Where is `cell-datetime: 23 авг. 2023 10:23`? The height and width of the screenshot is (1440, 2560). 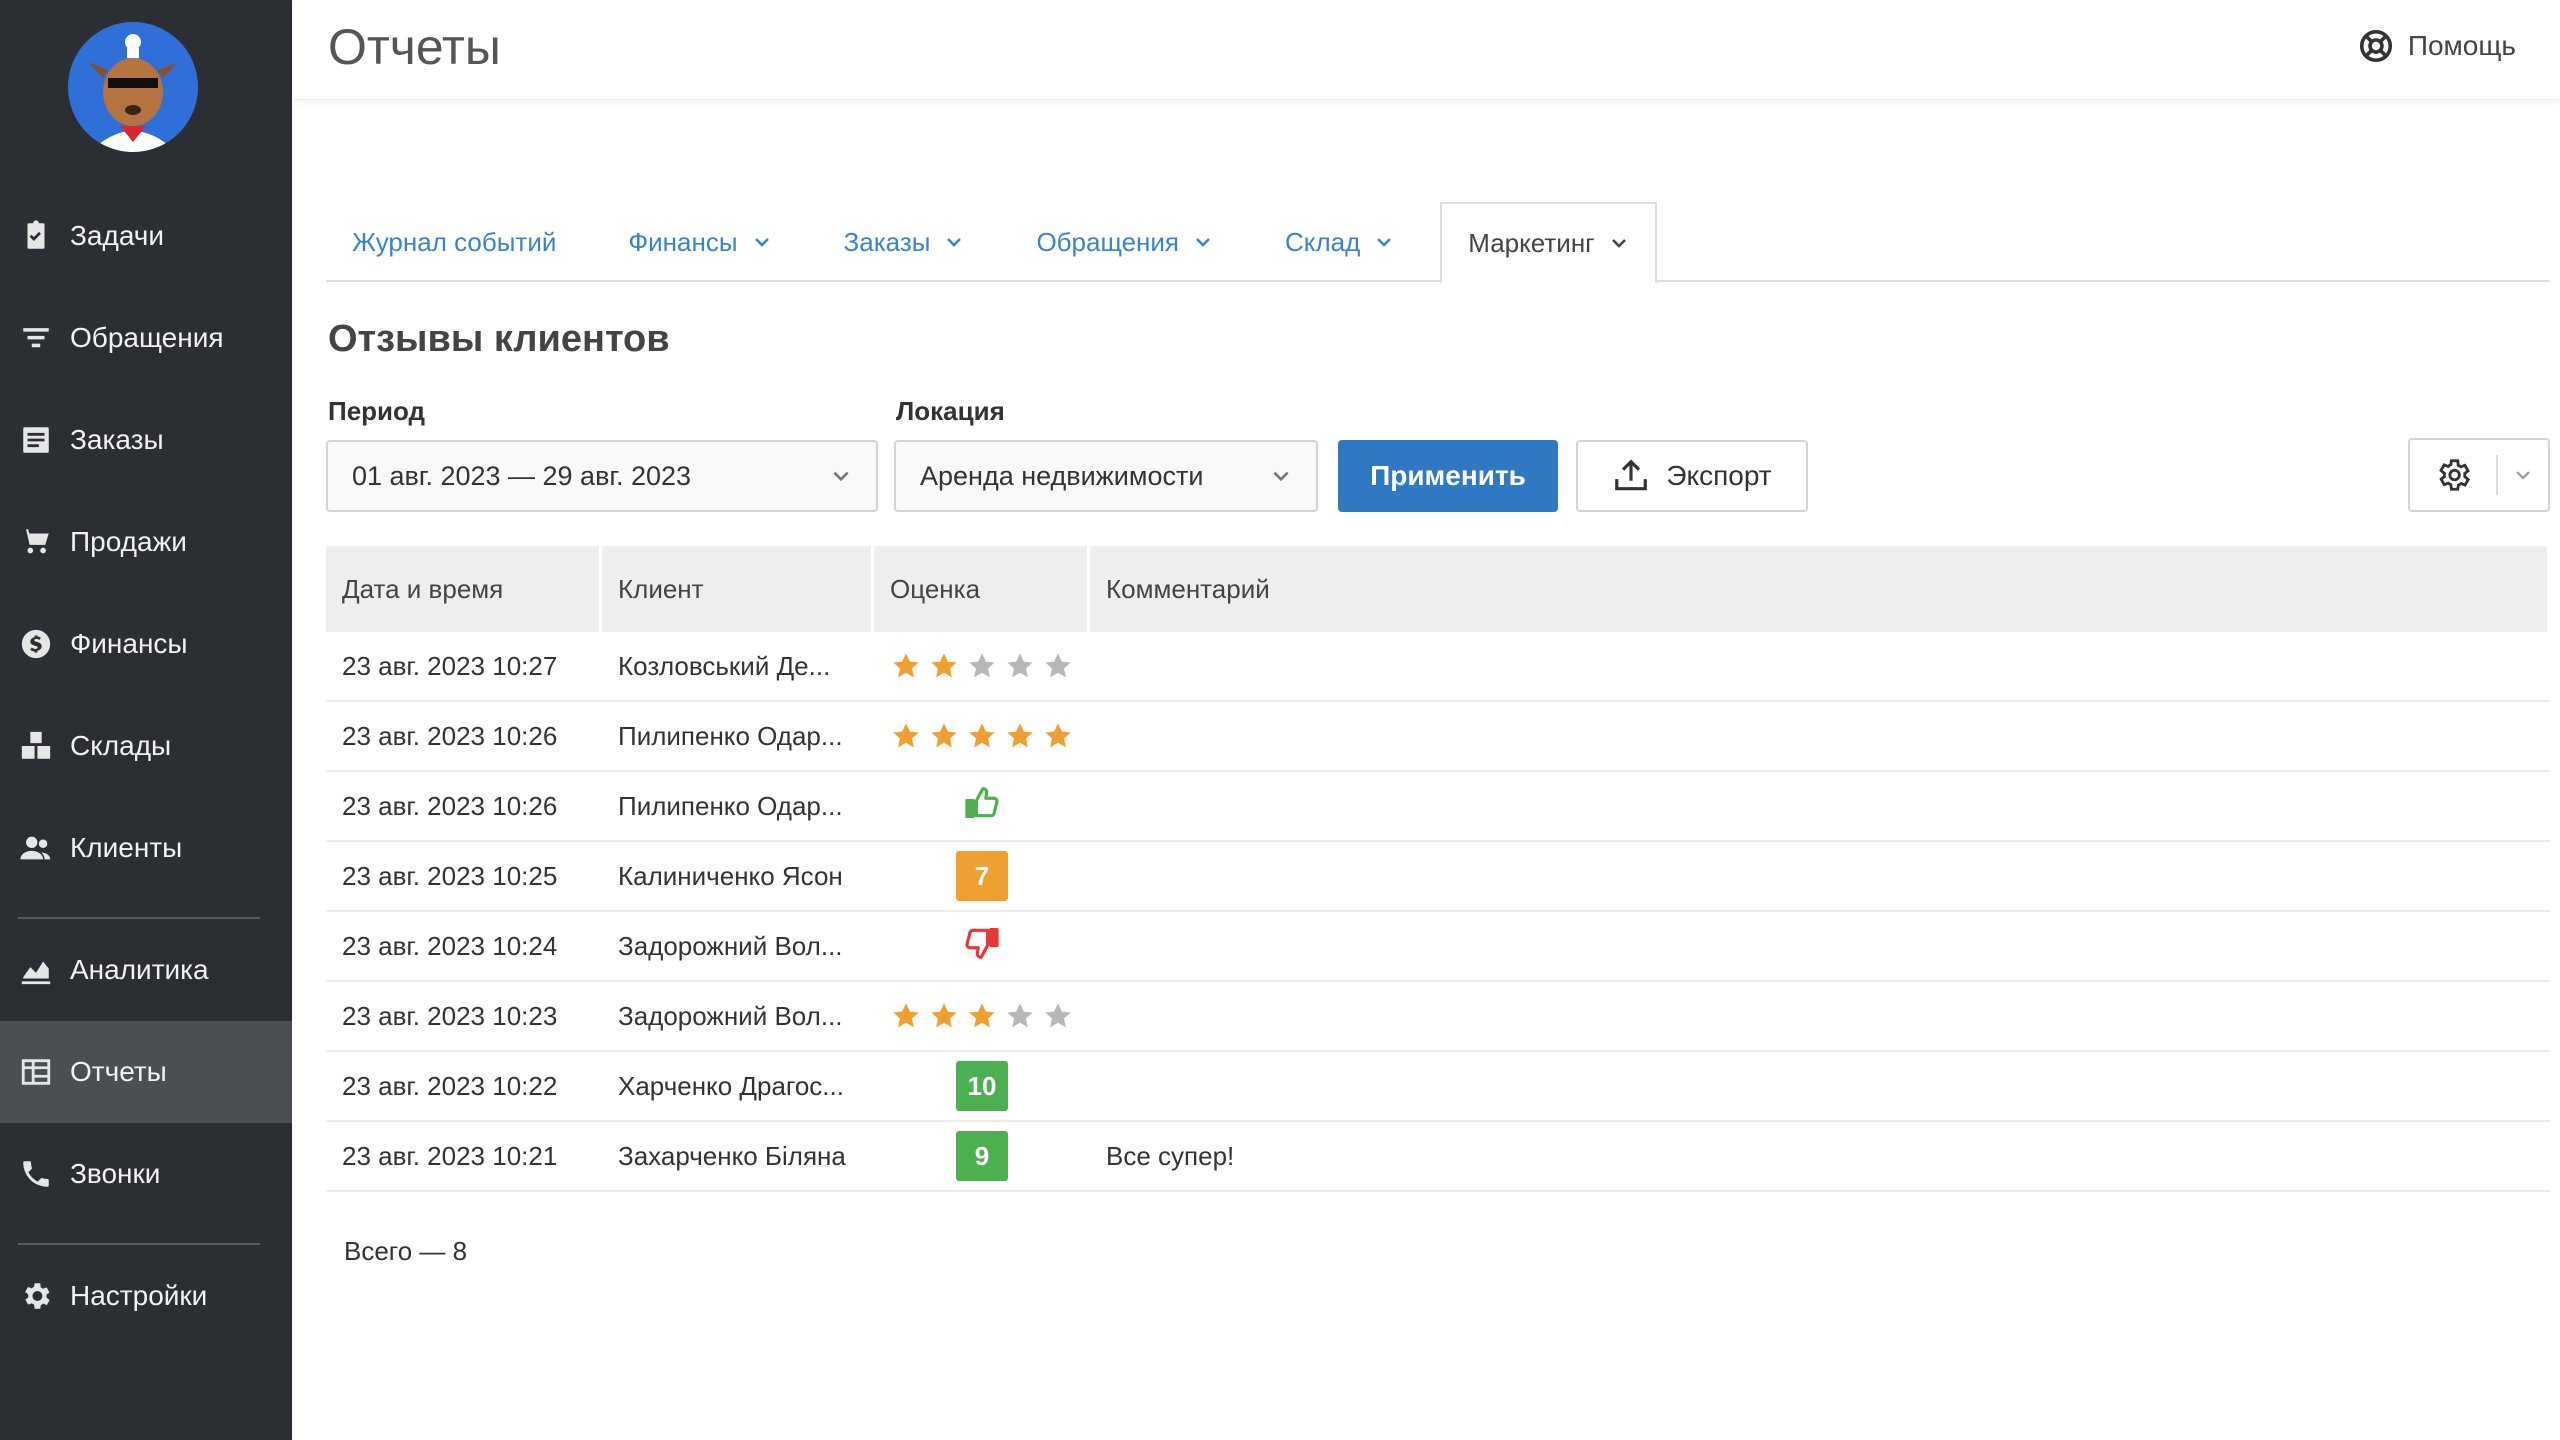 cell-datetime: 23 авг. 2023 10:23 is located at coordinates (450, 1015).